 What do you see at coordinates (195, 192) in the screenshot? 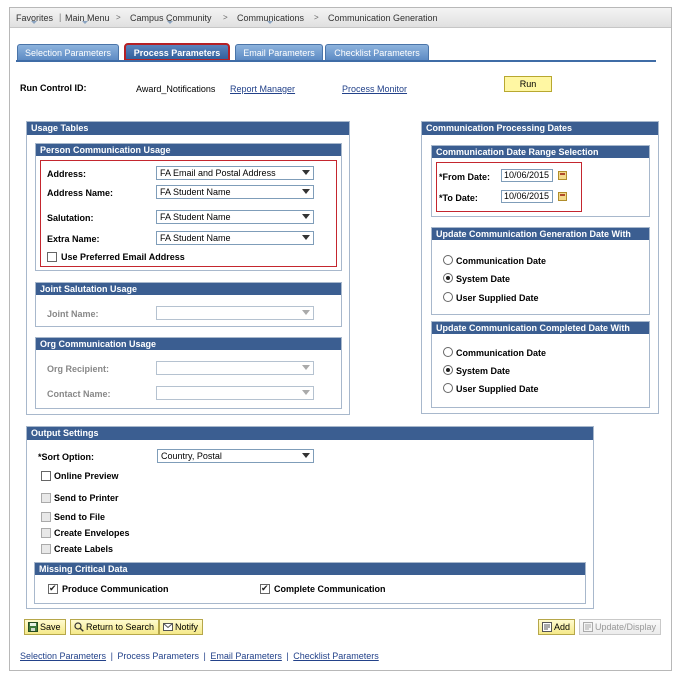
I see `address-name-select-value: FA Student Name` at bounding box center [195, 192].